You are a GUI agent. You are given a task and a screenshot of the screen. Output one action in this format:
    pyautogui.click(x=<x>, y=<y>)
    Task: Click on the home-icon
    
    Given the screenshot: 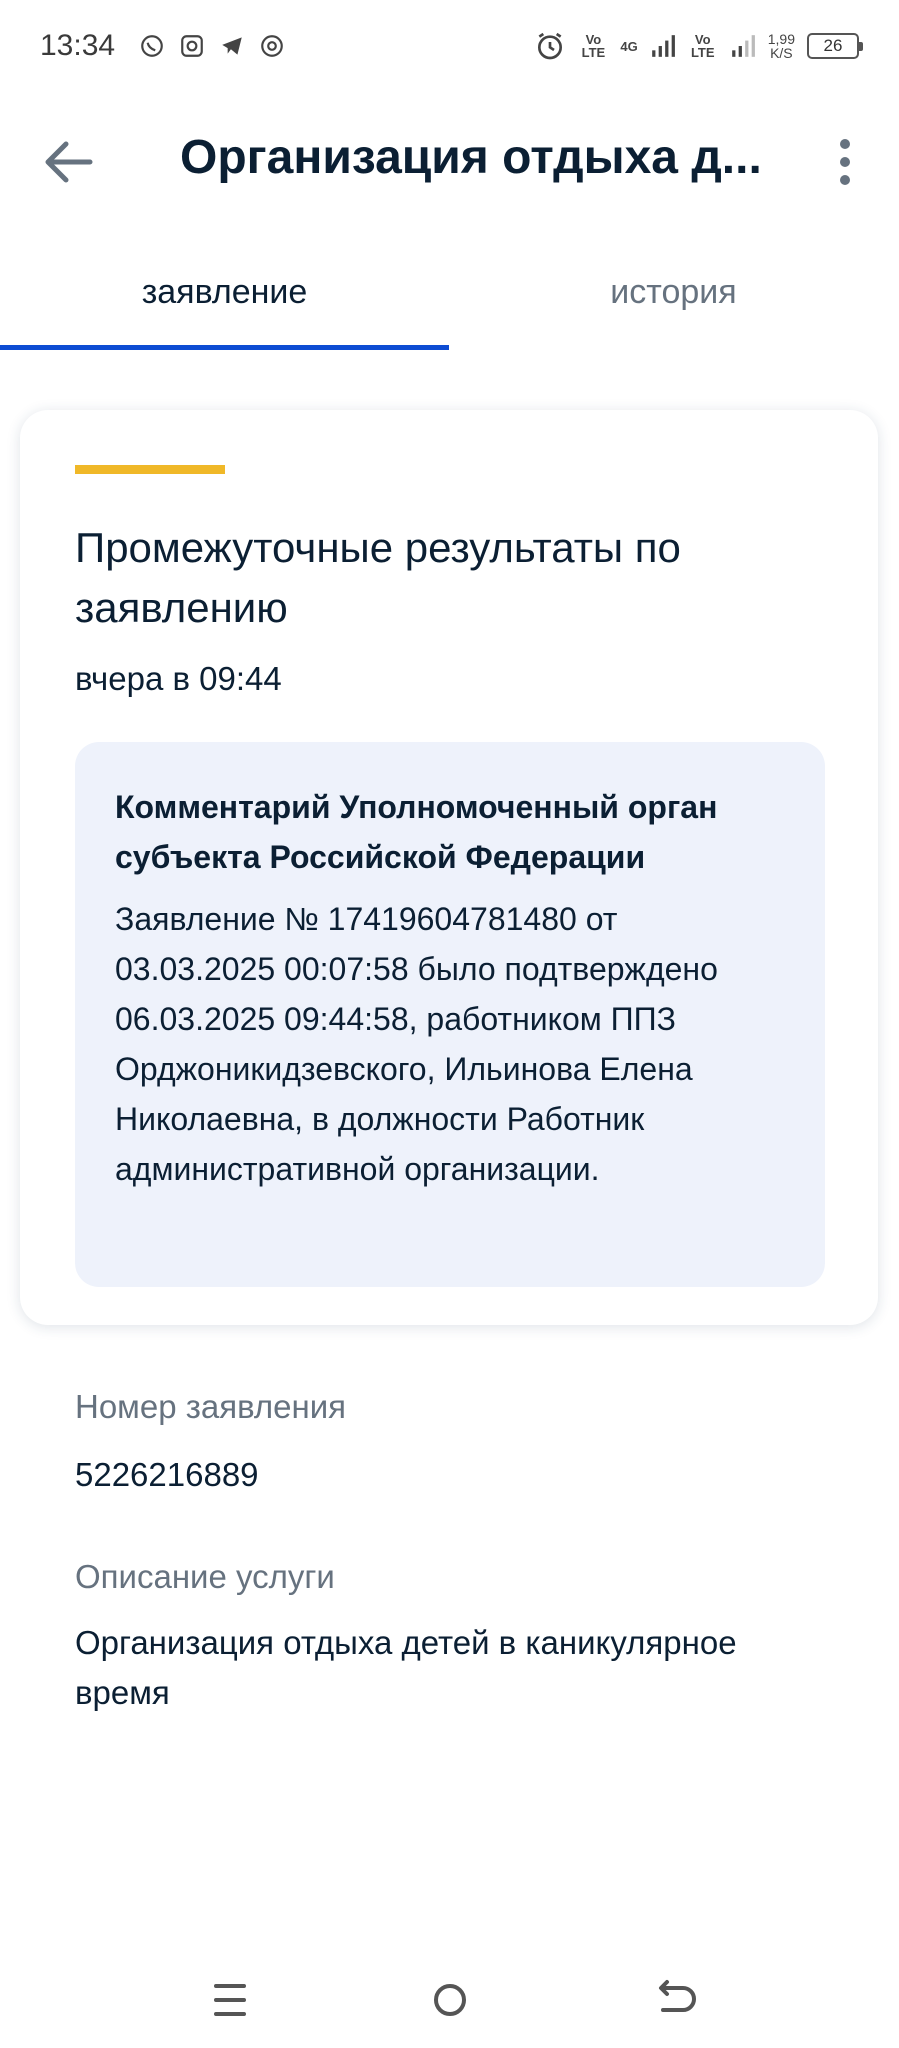 What is the action you would take?
    pyautogui.click(x=450, y=2000)
    